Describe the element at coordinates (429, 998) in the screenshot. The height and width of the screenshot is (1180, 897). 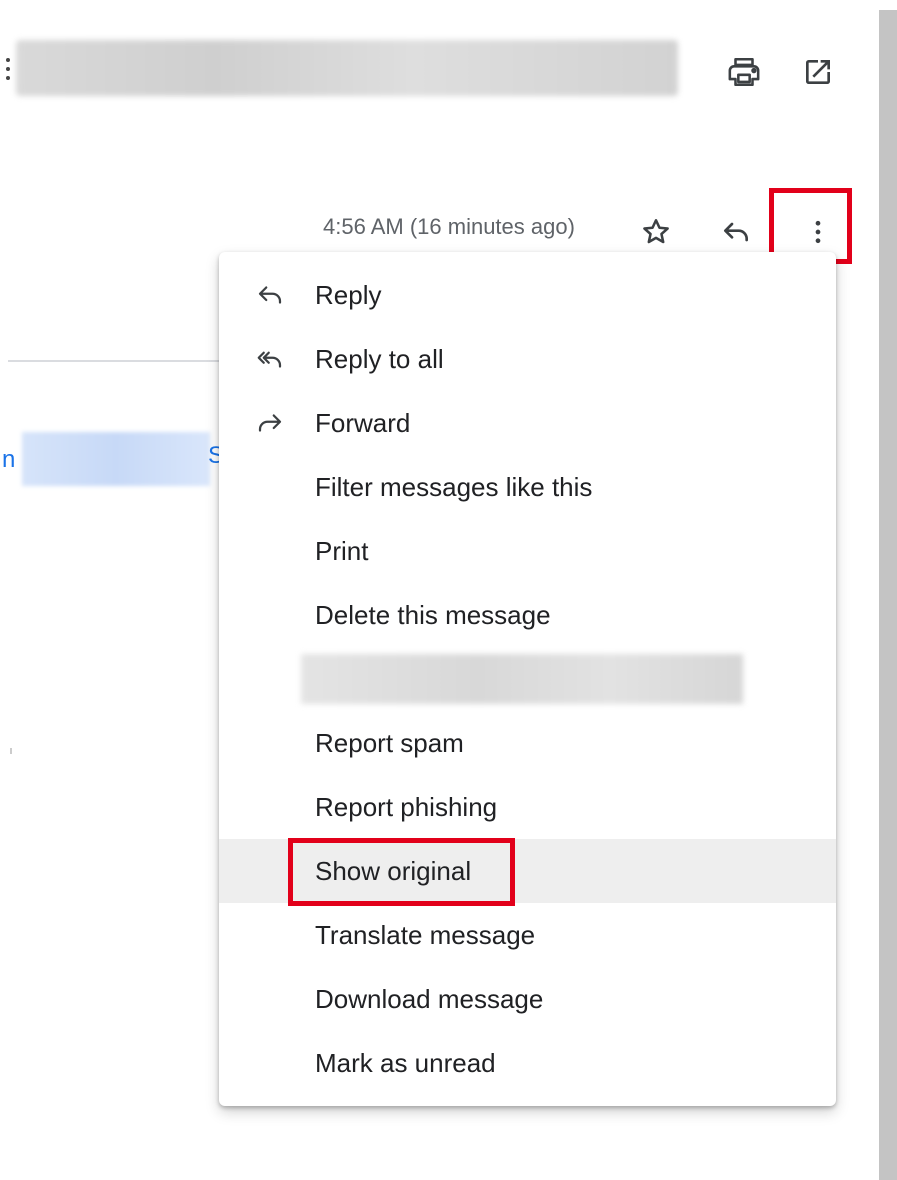
I see `menu-item-label: Download message` at that location.